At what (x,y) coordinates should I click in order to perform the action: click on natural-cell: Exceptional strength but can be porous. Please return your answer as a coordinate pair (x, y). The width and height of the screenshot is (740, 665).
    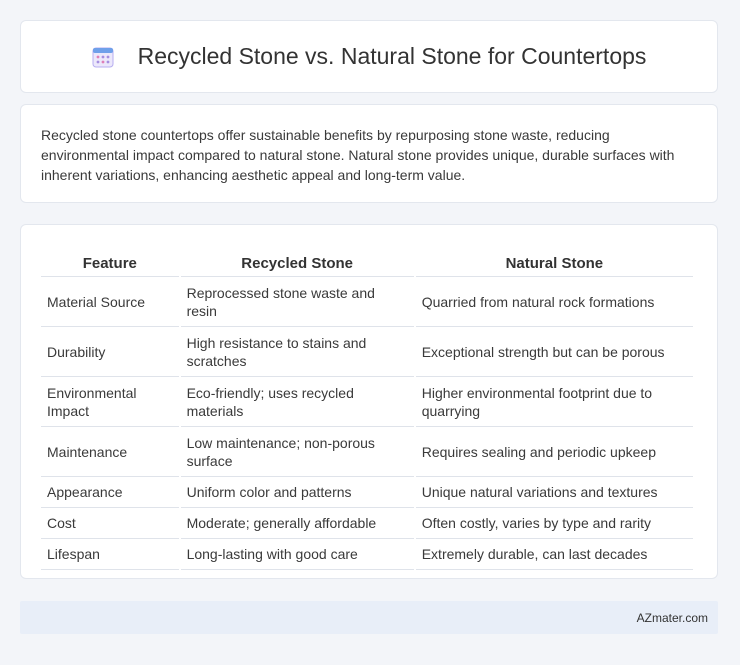
    Looking at the image, I should click on (554, 352).